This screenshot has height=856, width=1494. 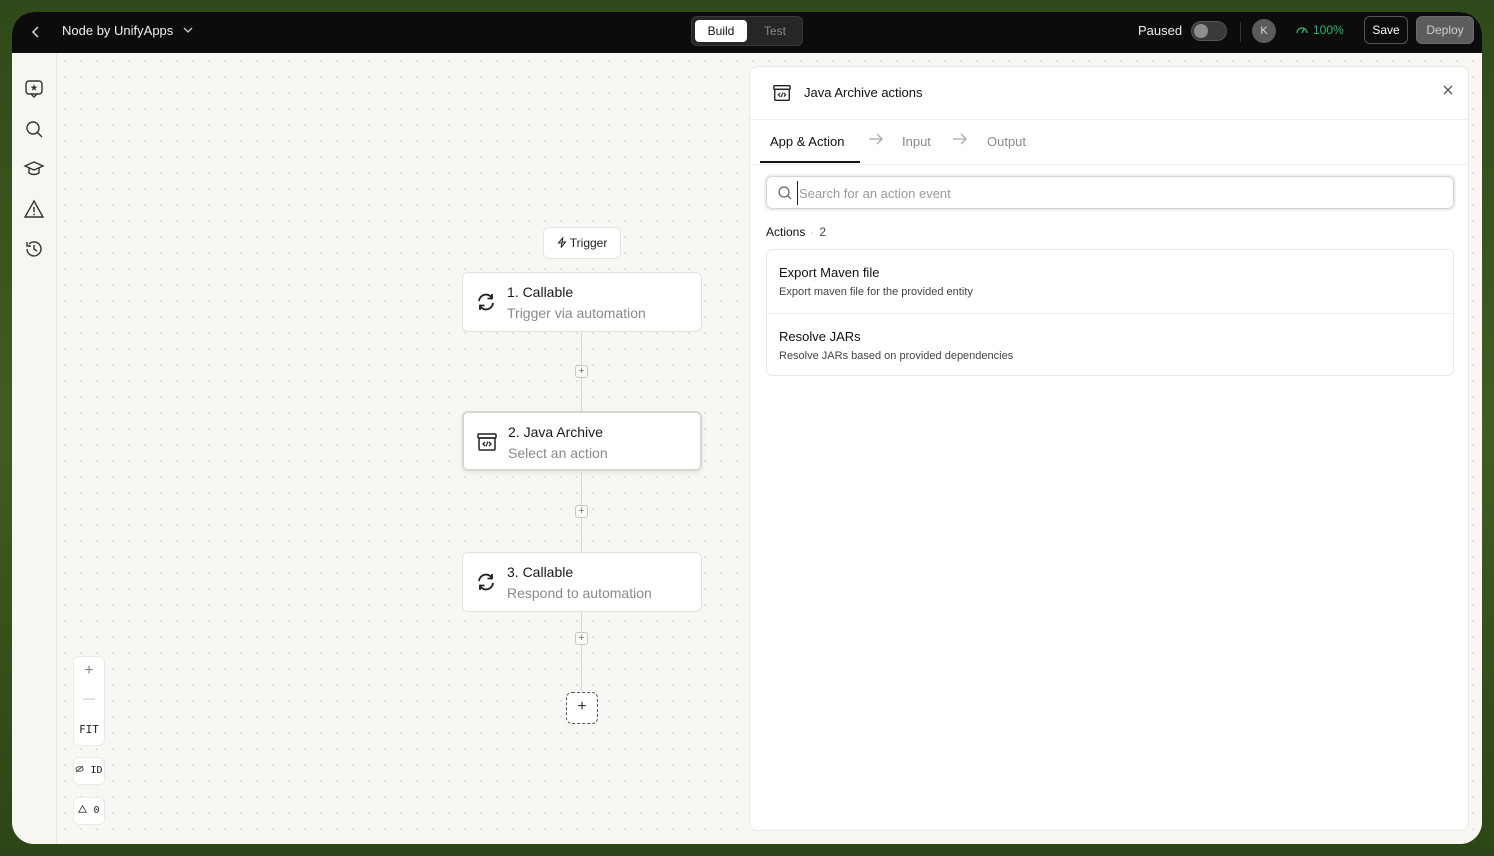 I want to click on step-tabs: App & Action Input Output, so click(x=1109, y=142).